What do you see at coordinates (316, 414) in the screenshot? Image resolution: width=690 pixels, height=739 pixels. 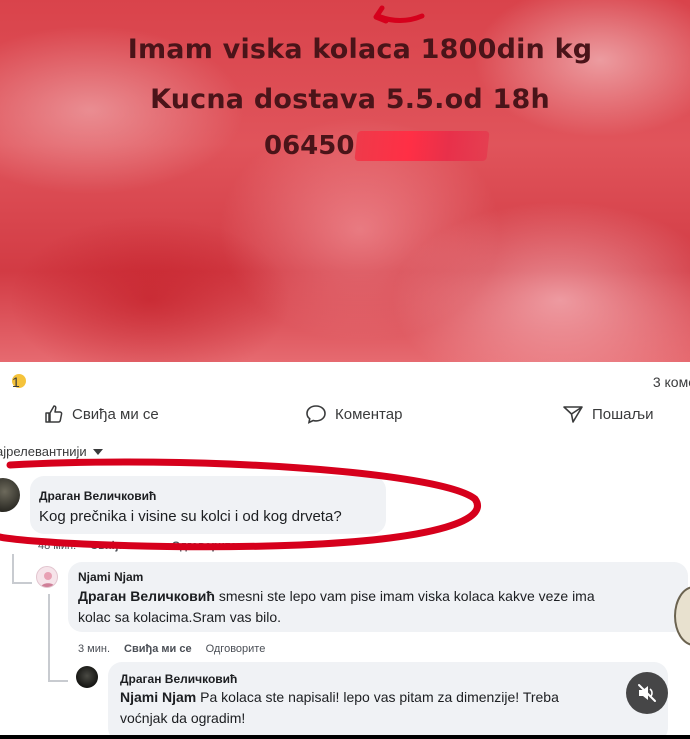 I see `comment-bubble-icon` at bounding box center [316, 414].